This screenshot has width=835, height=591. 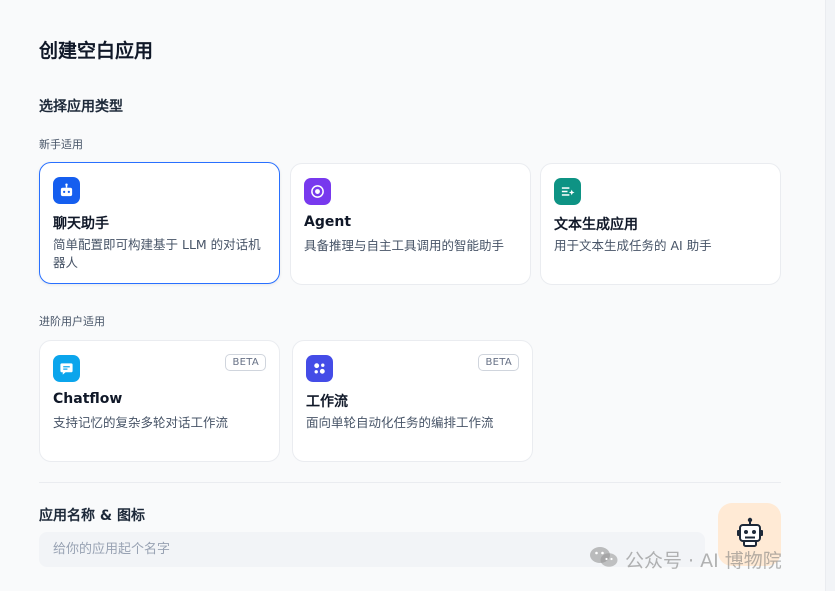 What do you see at coordinates (328, 222) in the screenshot?
I see `card-title: Agent` at bounding box center [328, 222].